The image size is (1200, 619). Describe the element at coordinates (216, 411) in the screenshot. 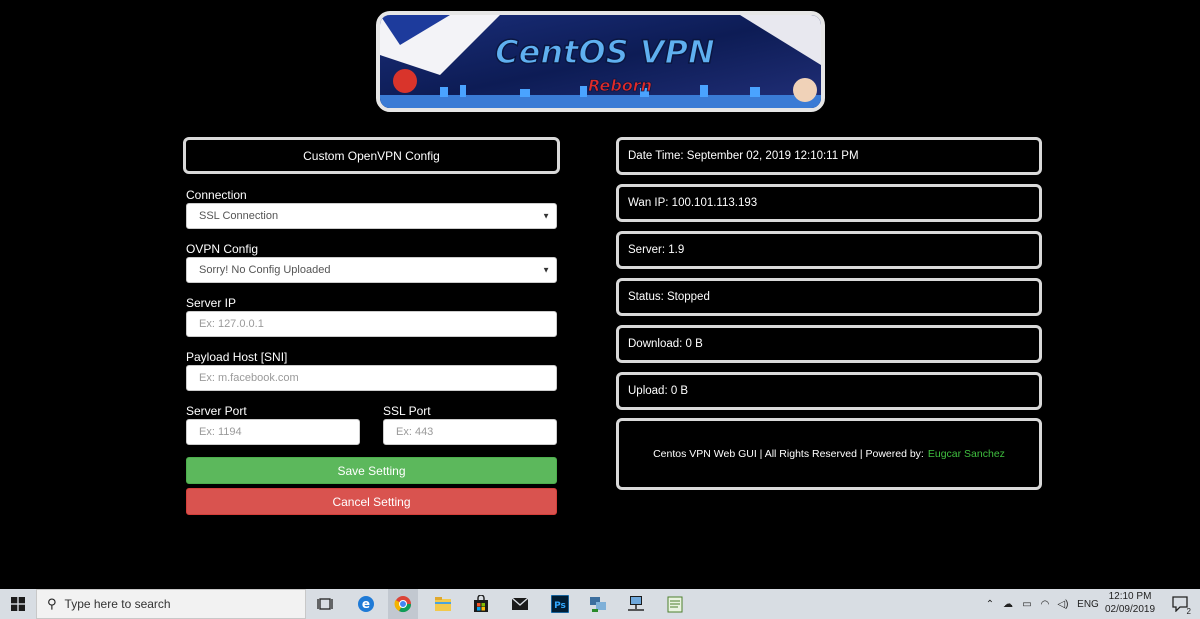

I see `server-port-label: Server Port` at that location.